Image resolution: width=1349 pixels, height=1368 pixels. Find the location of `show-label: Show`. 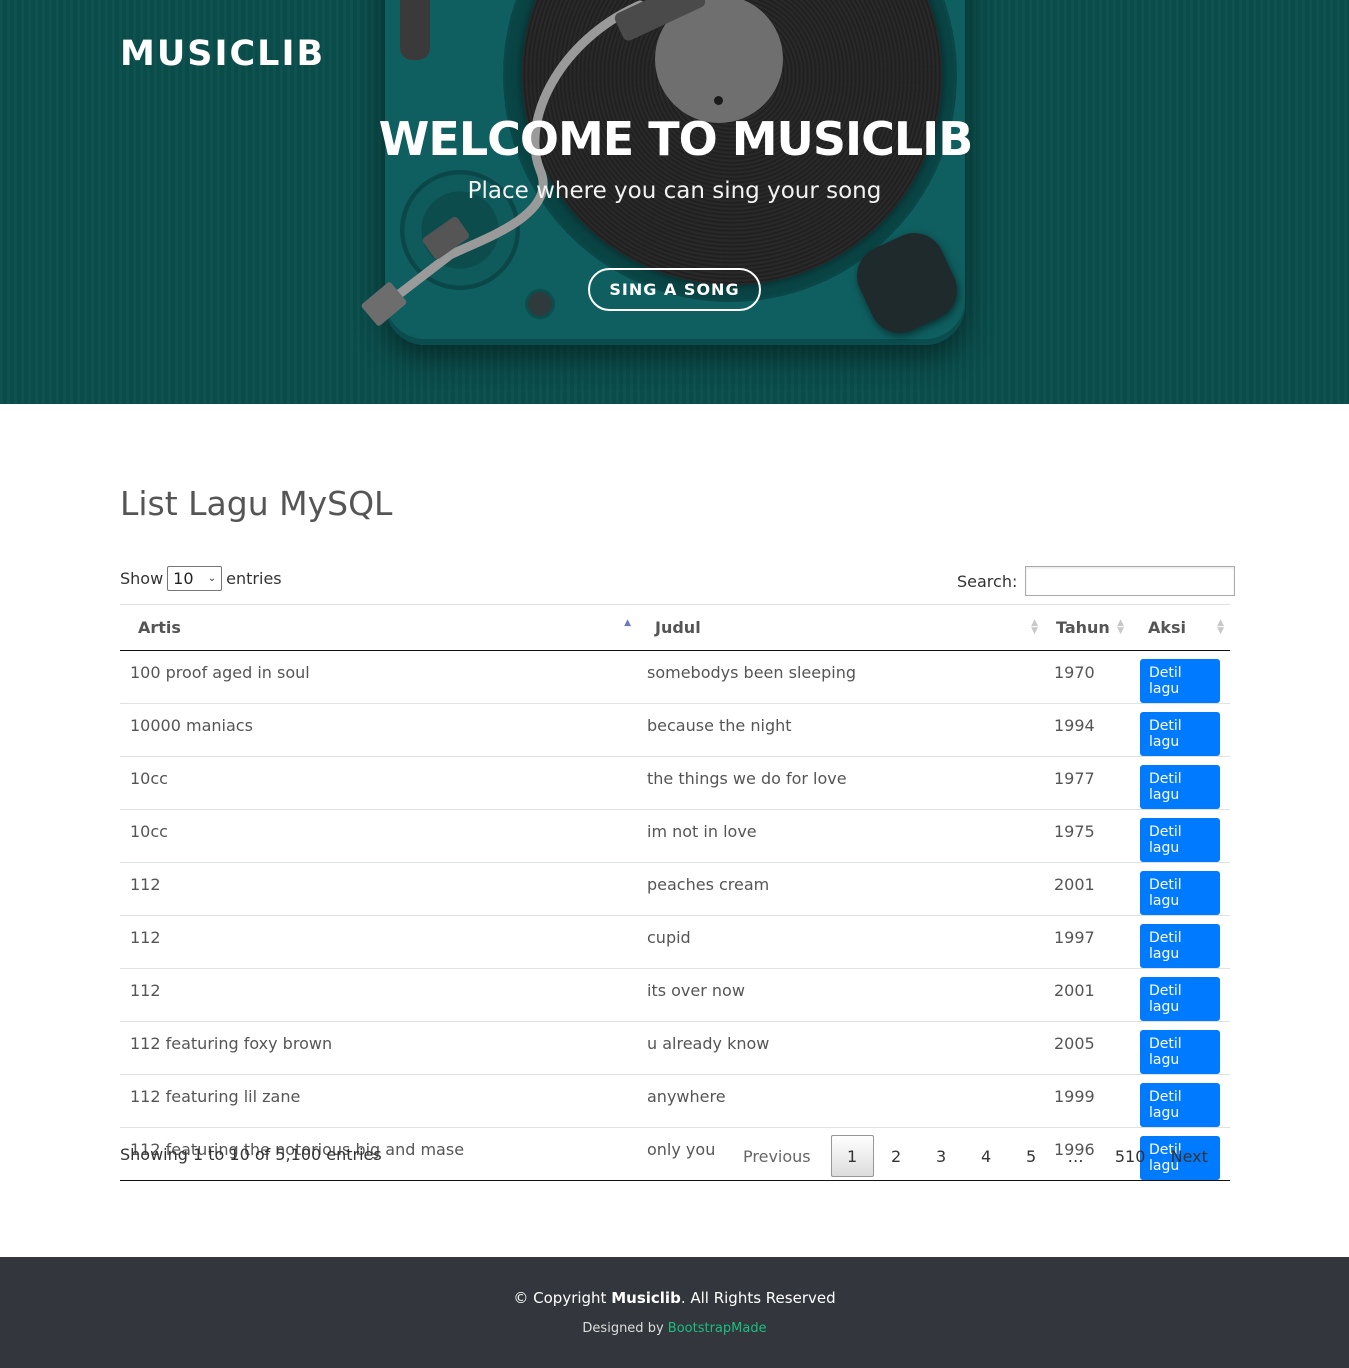

show-label: Show is located at coordinates (142, 578).